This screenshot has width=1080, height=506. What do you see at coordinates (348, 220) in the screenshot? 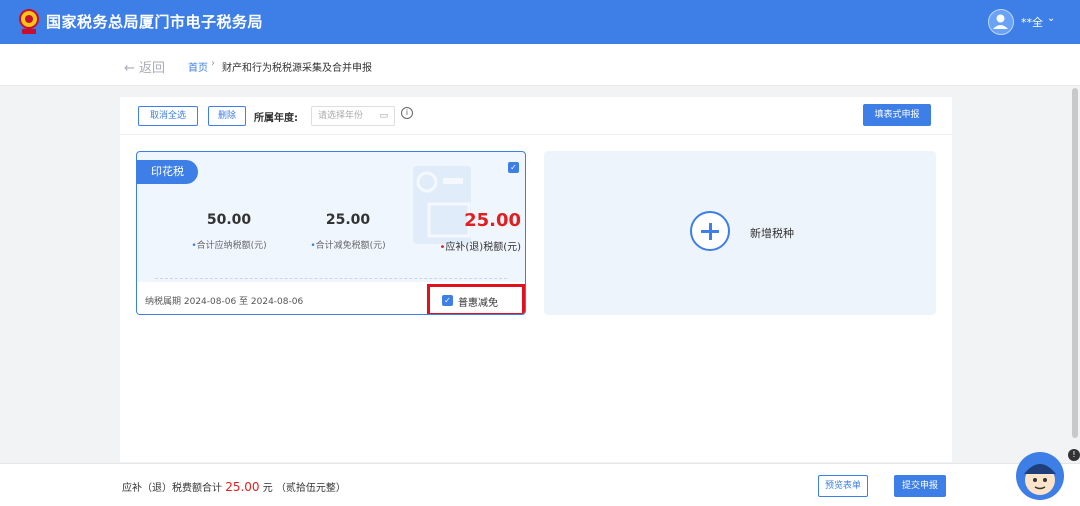
I see `total-relief-amount: 25.00` at bounding box center [348, 220].